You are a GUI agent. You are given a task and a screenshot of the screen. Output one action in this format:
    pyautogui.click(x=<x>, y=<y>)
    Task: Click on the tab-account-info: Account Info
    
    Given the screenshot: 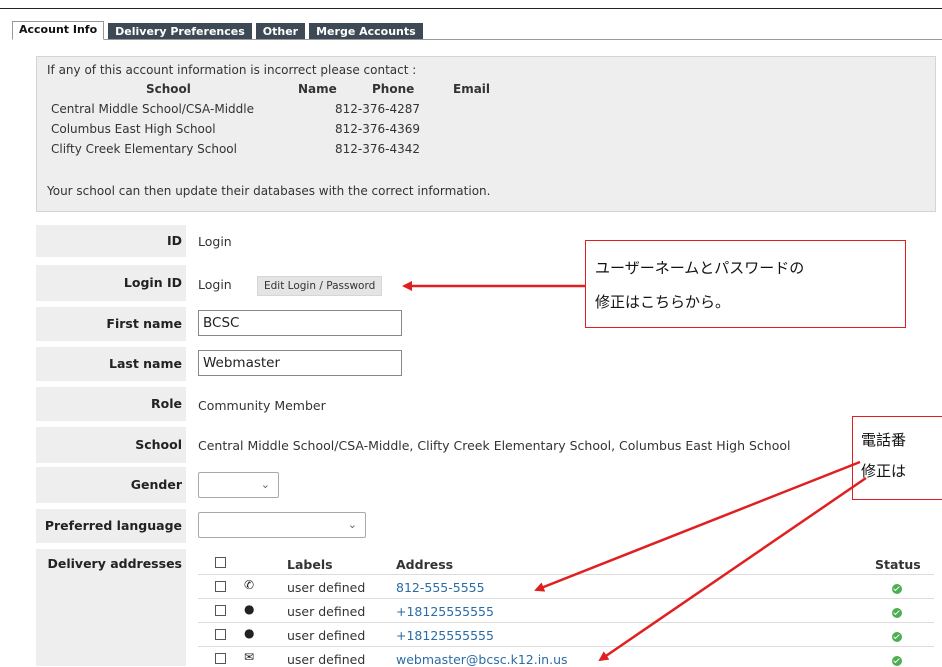 What is the action you would take?
    pyautogui.click(x=58, y=30)
    